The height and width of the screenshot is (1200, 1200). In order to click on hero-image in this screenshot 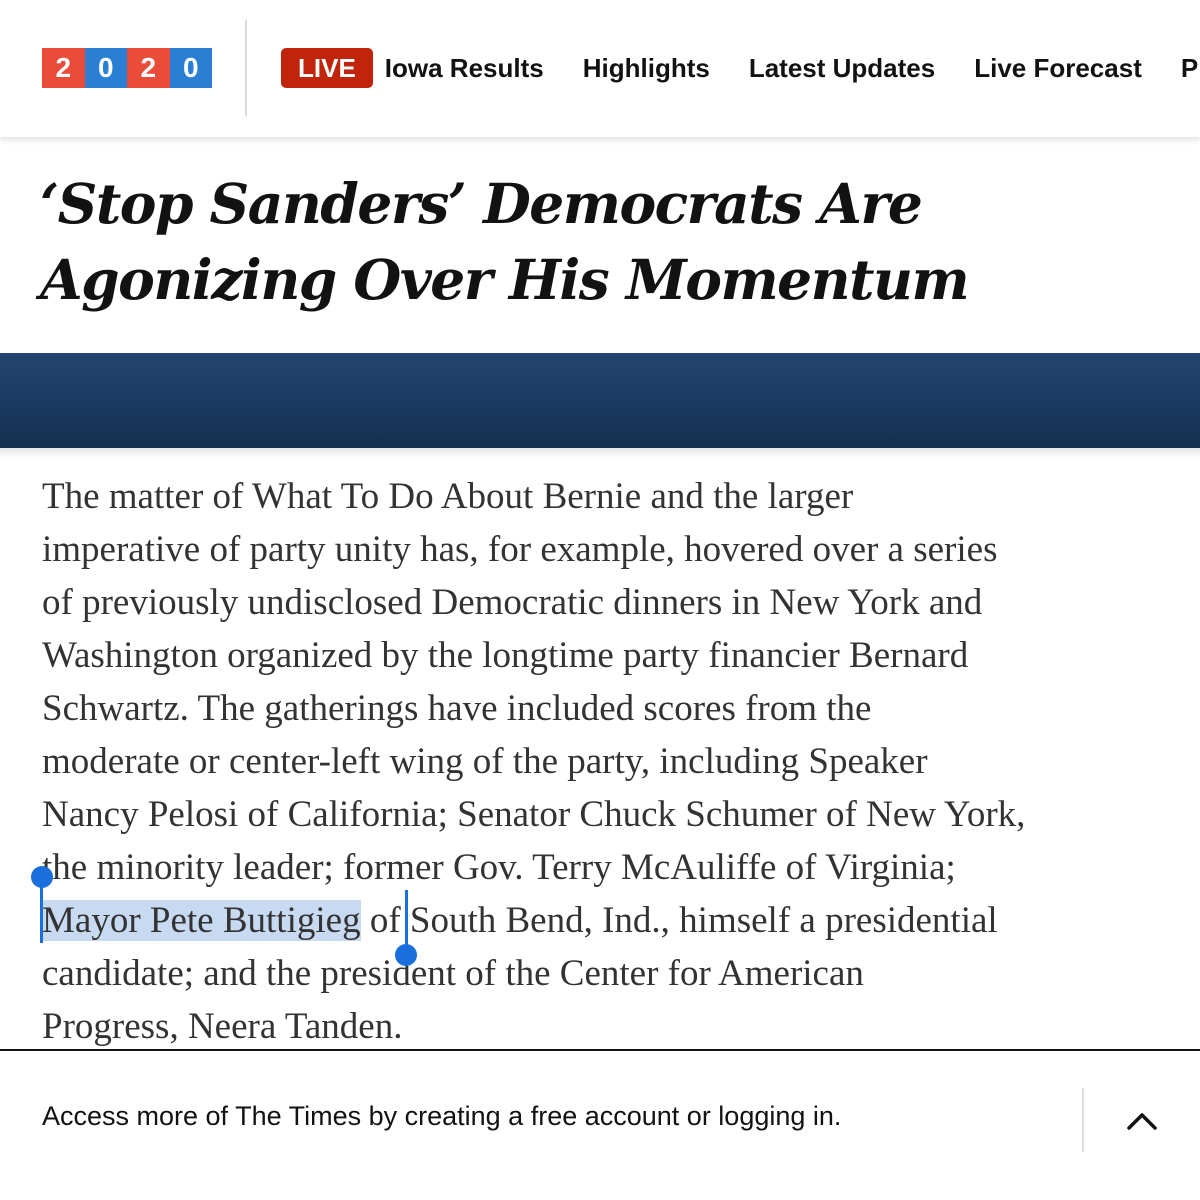, I will do `click(600, 400)`.